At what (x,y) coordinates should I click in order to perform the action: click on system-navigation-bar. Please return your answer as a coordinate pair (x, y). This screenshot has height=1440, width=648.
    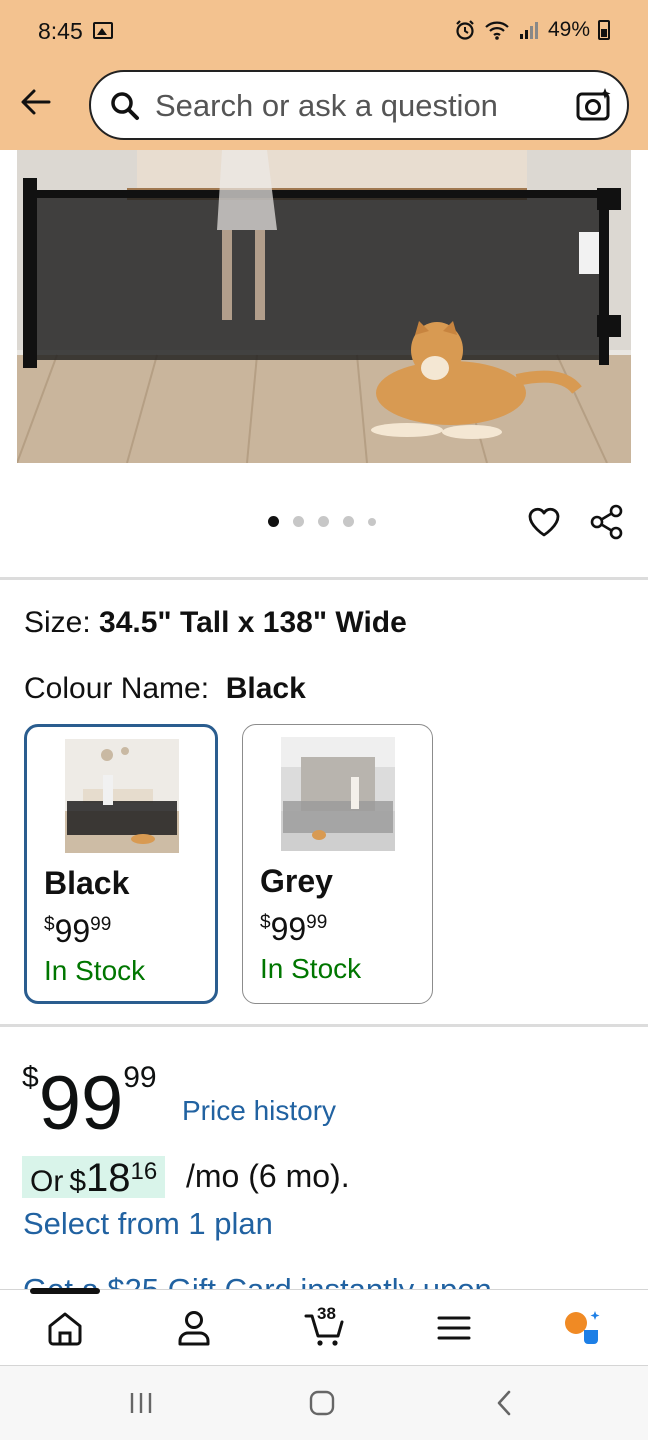
    Looking at the image, I should click on (324, 1403).